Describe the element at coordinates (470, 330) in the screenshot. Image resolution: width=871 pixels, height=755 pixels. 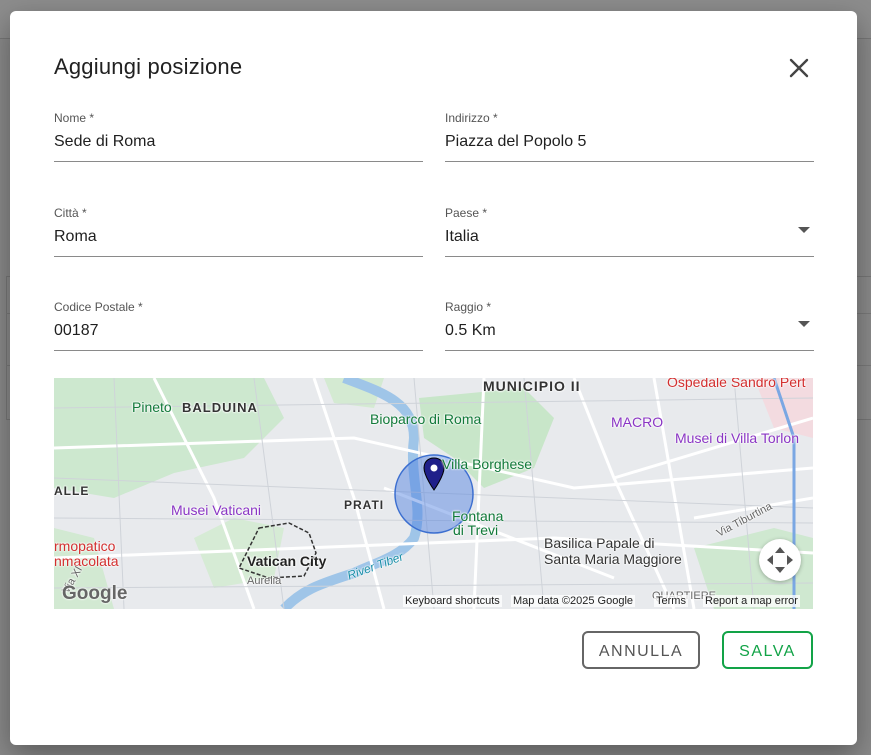
I see `radius-value: 0.5 Km` at that location.